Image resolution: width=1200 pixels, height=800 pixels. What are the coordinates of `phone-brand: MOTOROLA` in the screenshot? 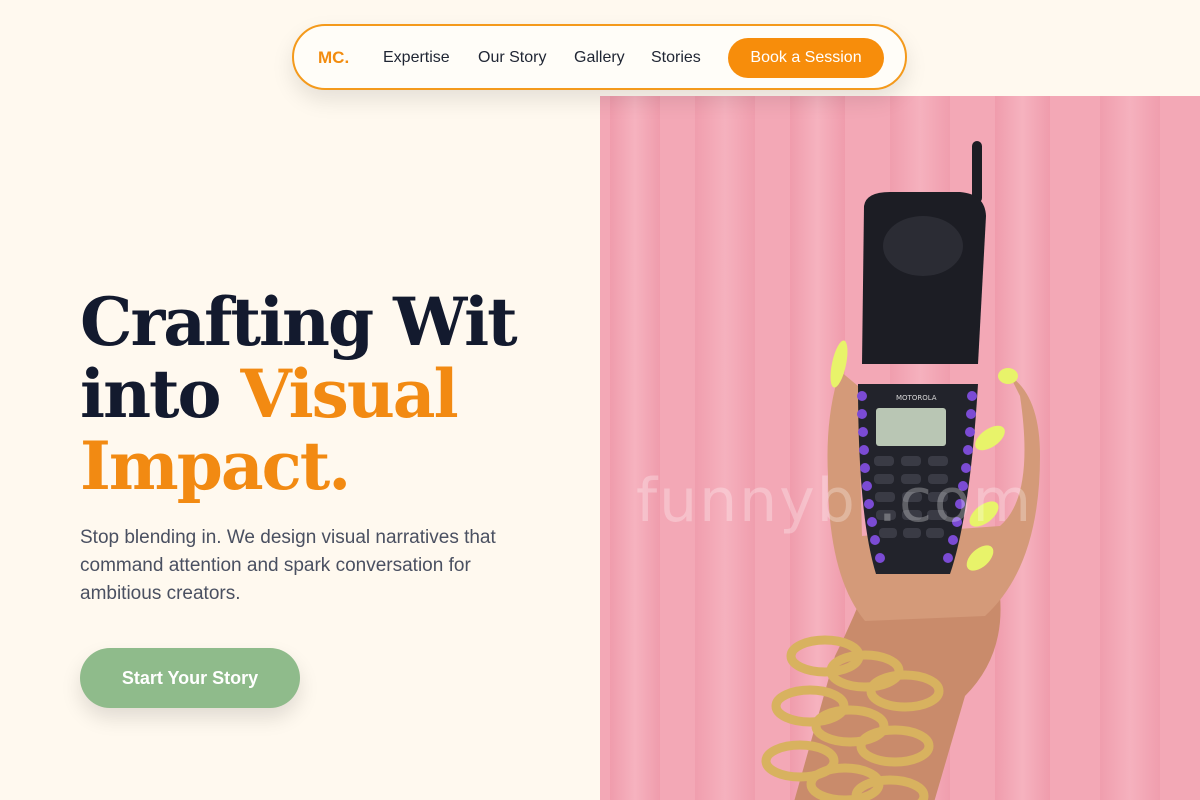 It's located at (916, 398).